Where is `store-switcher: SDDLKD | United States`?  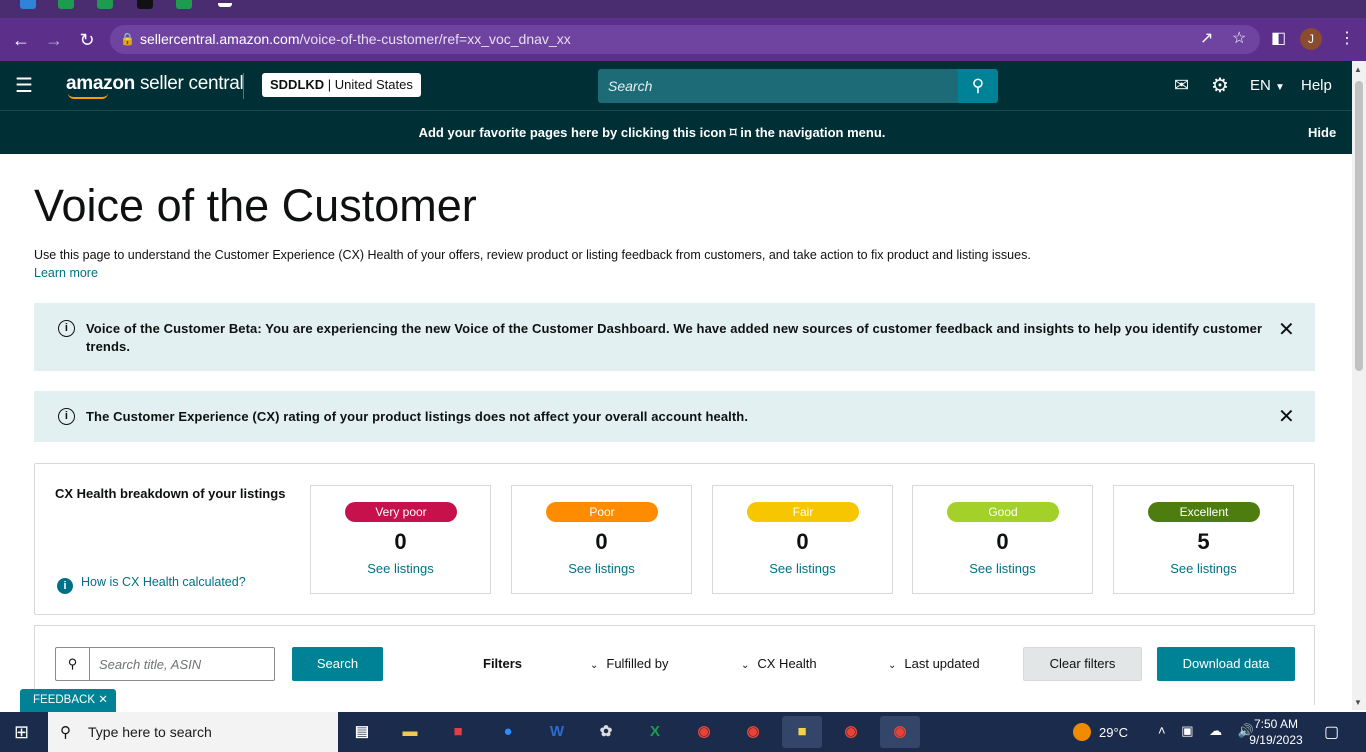
store-switcher: SDDLKD | United States is located at coordinates (341, 85).